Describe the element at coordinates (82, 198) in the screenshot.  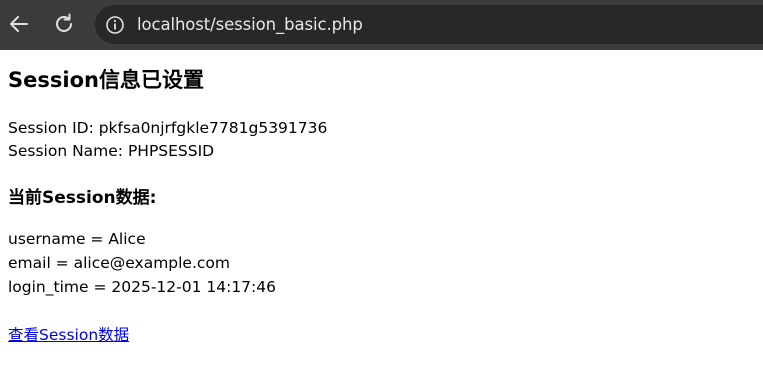
I see `session-data-heading: 当前Session数据:` at that location.